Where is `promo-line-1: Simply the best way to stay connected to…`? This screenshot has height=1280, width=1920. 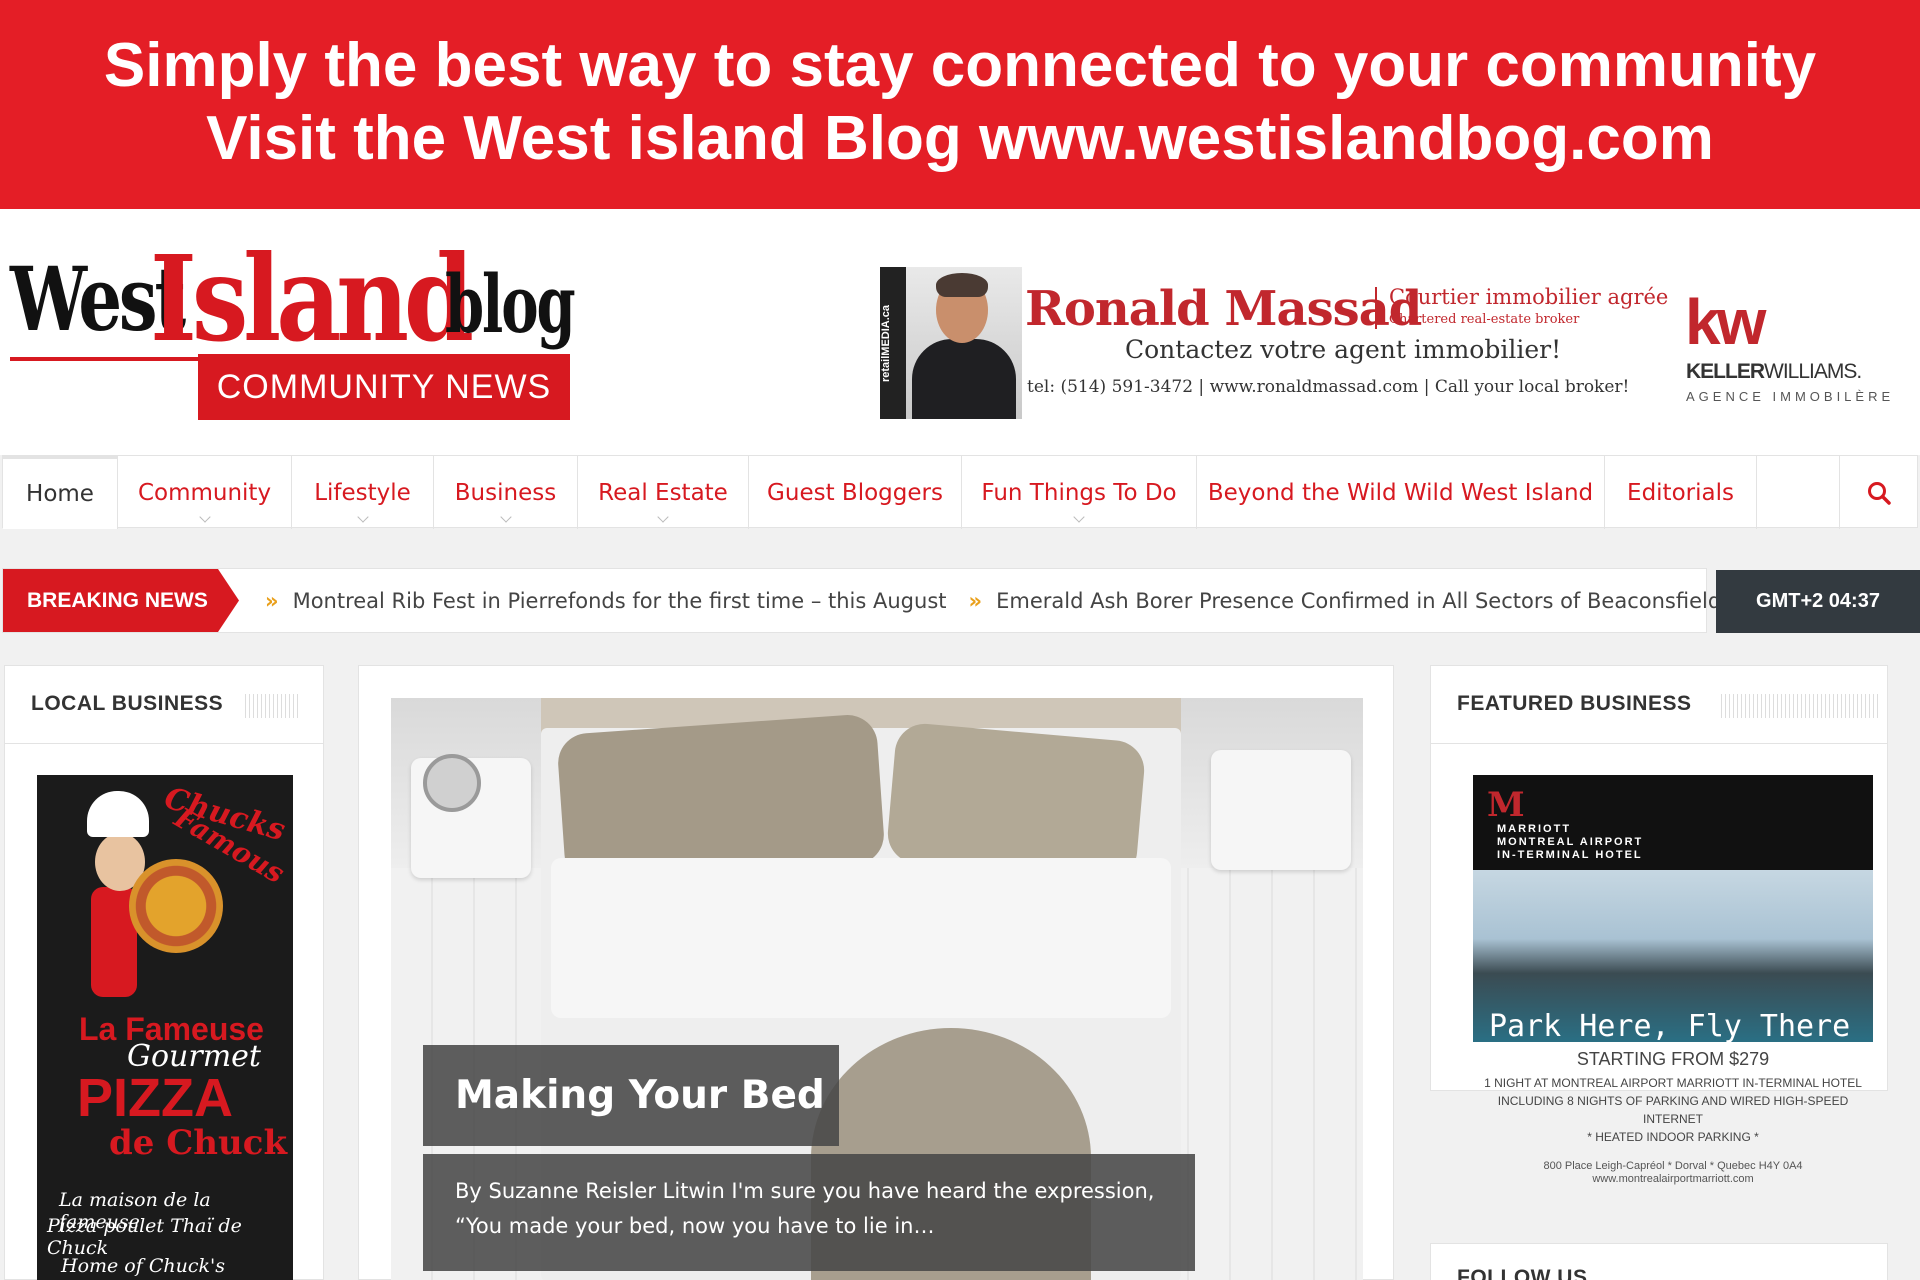 promo-line-1: Simply the best way to stay connected to… is located at coordinates (960, 65).